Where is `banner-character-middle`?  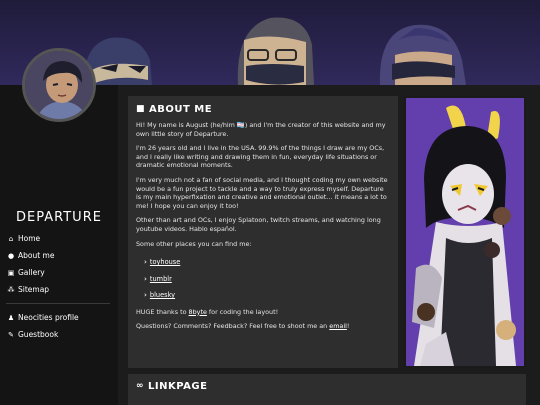 banner-character-middle is located at coordinates (275, 51).